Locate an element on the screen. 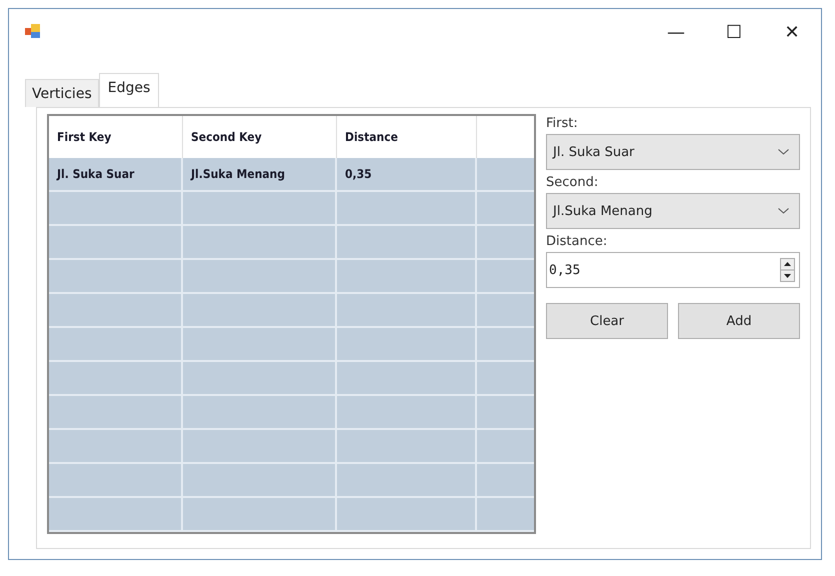 The height and width of the screenshot is (576, 835). dropdown: Jl.Suka Menang is located at coordinates (673, 211).